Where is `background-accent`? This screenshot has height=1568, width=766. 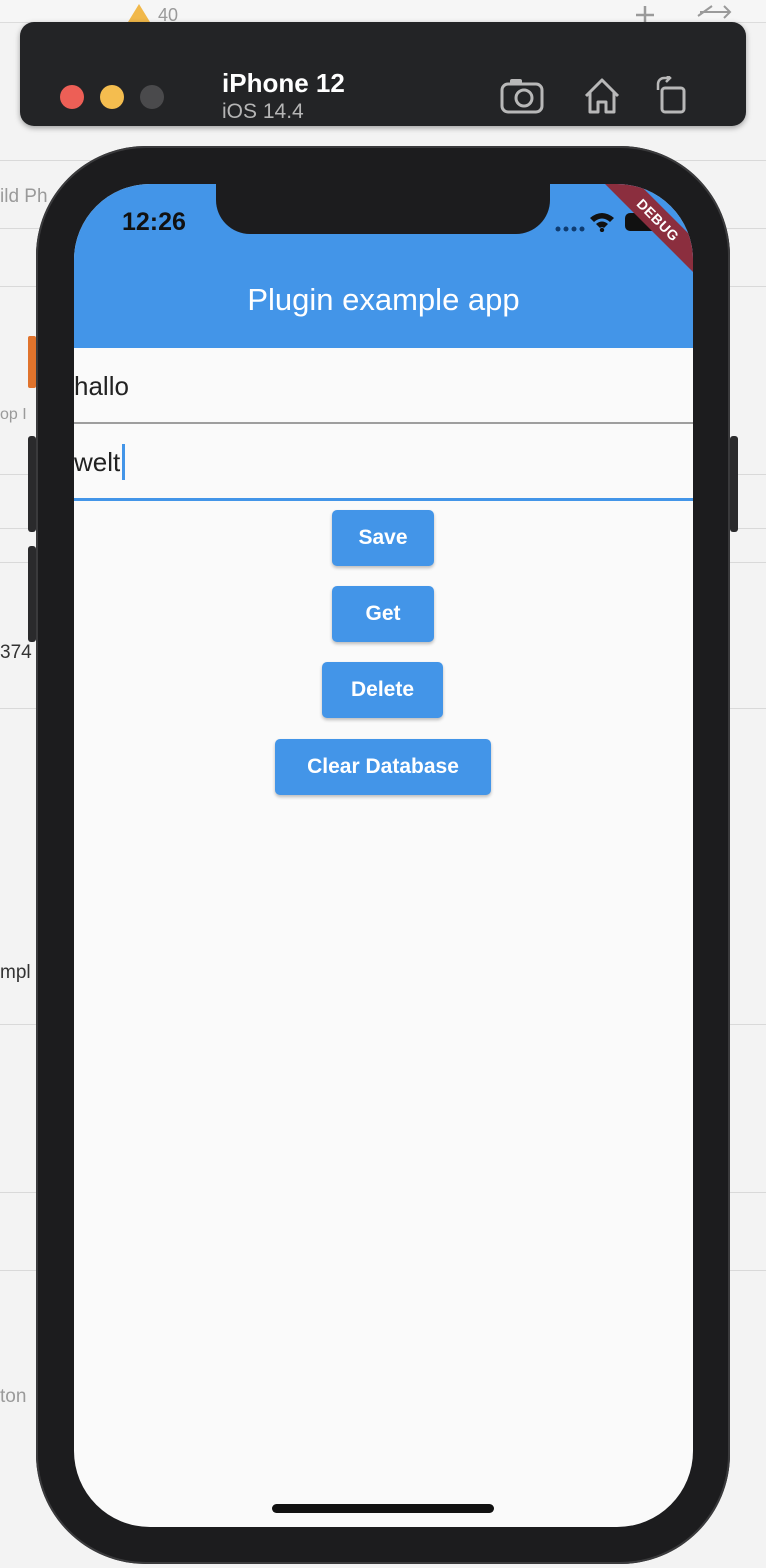 background-accent is located at coordinates (32, 362).